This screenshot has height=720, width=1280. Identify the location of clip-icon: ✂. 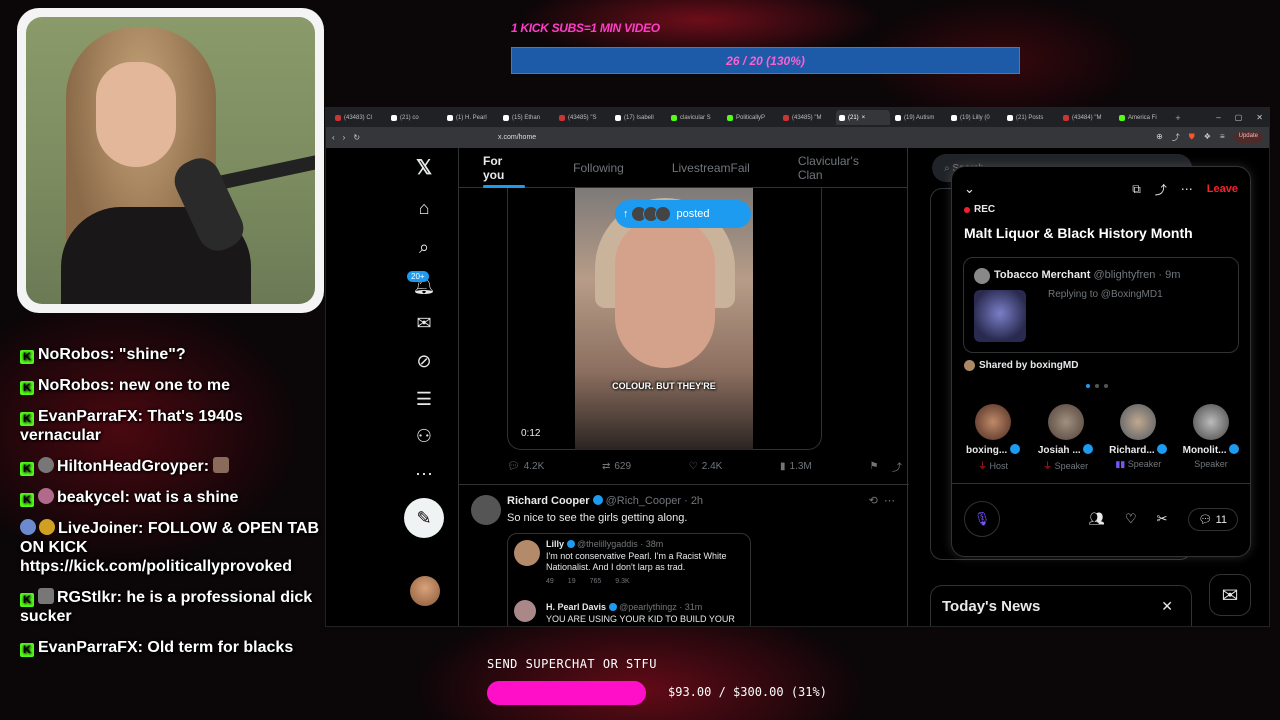
(1162, 519).